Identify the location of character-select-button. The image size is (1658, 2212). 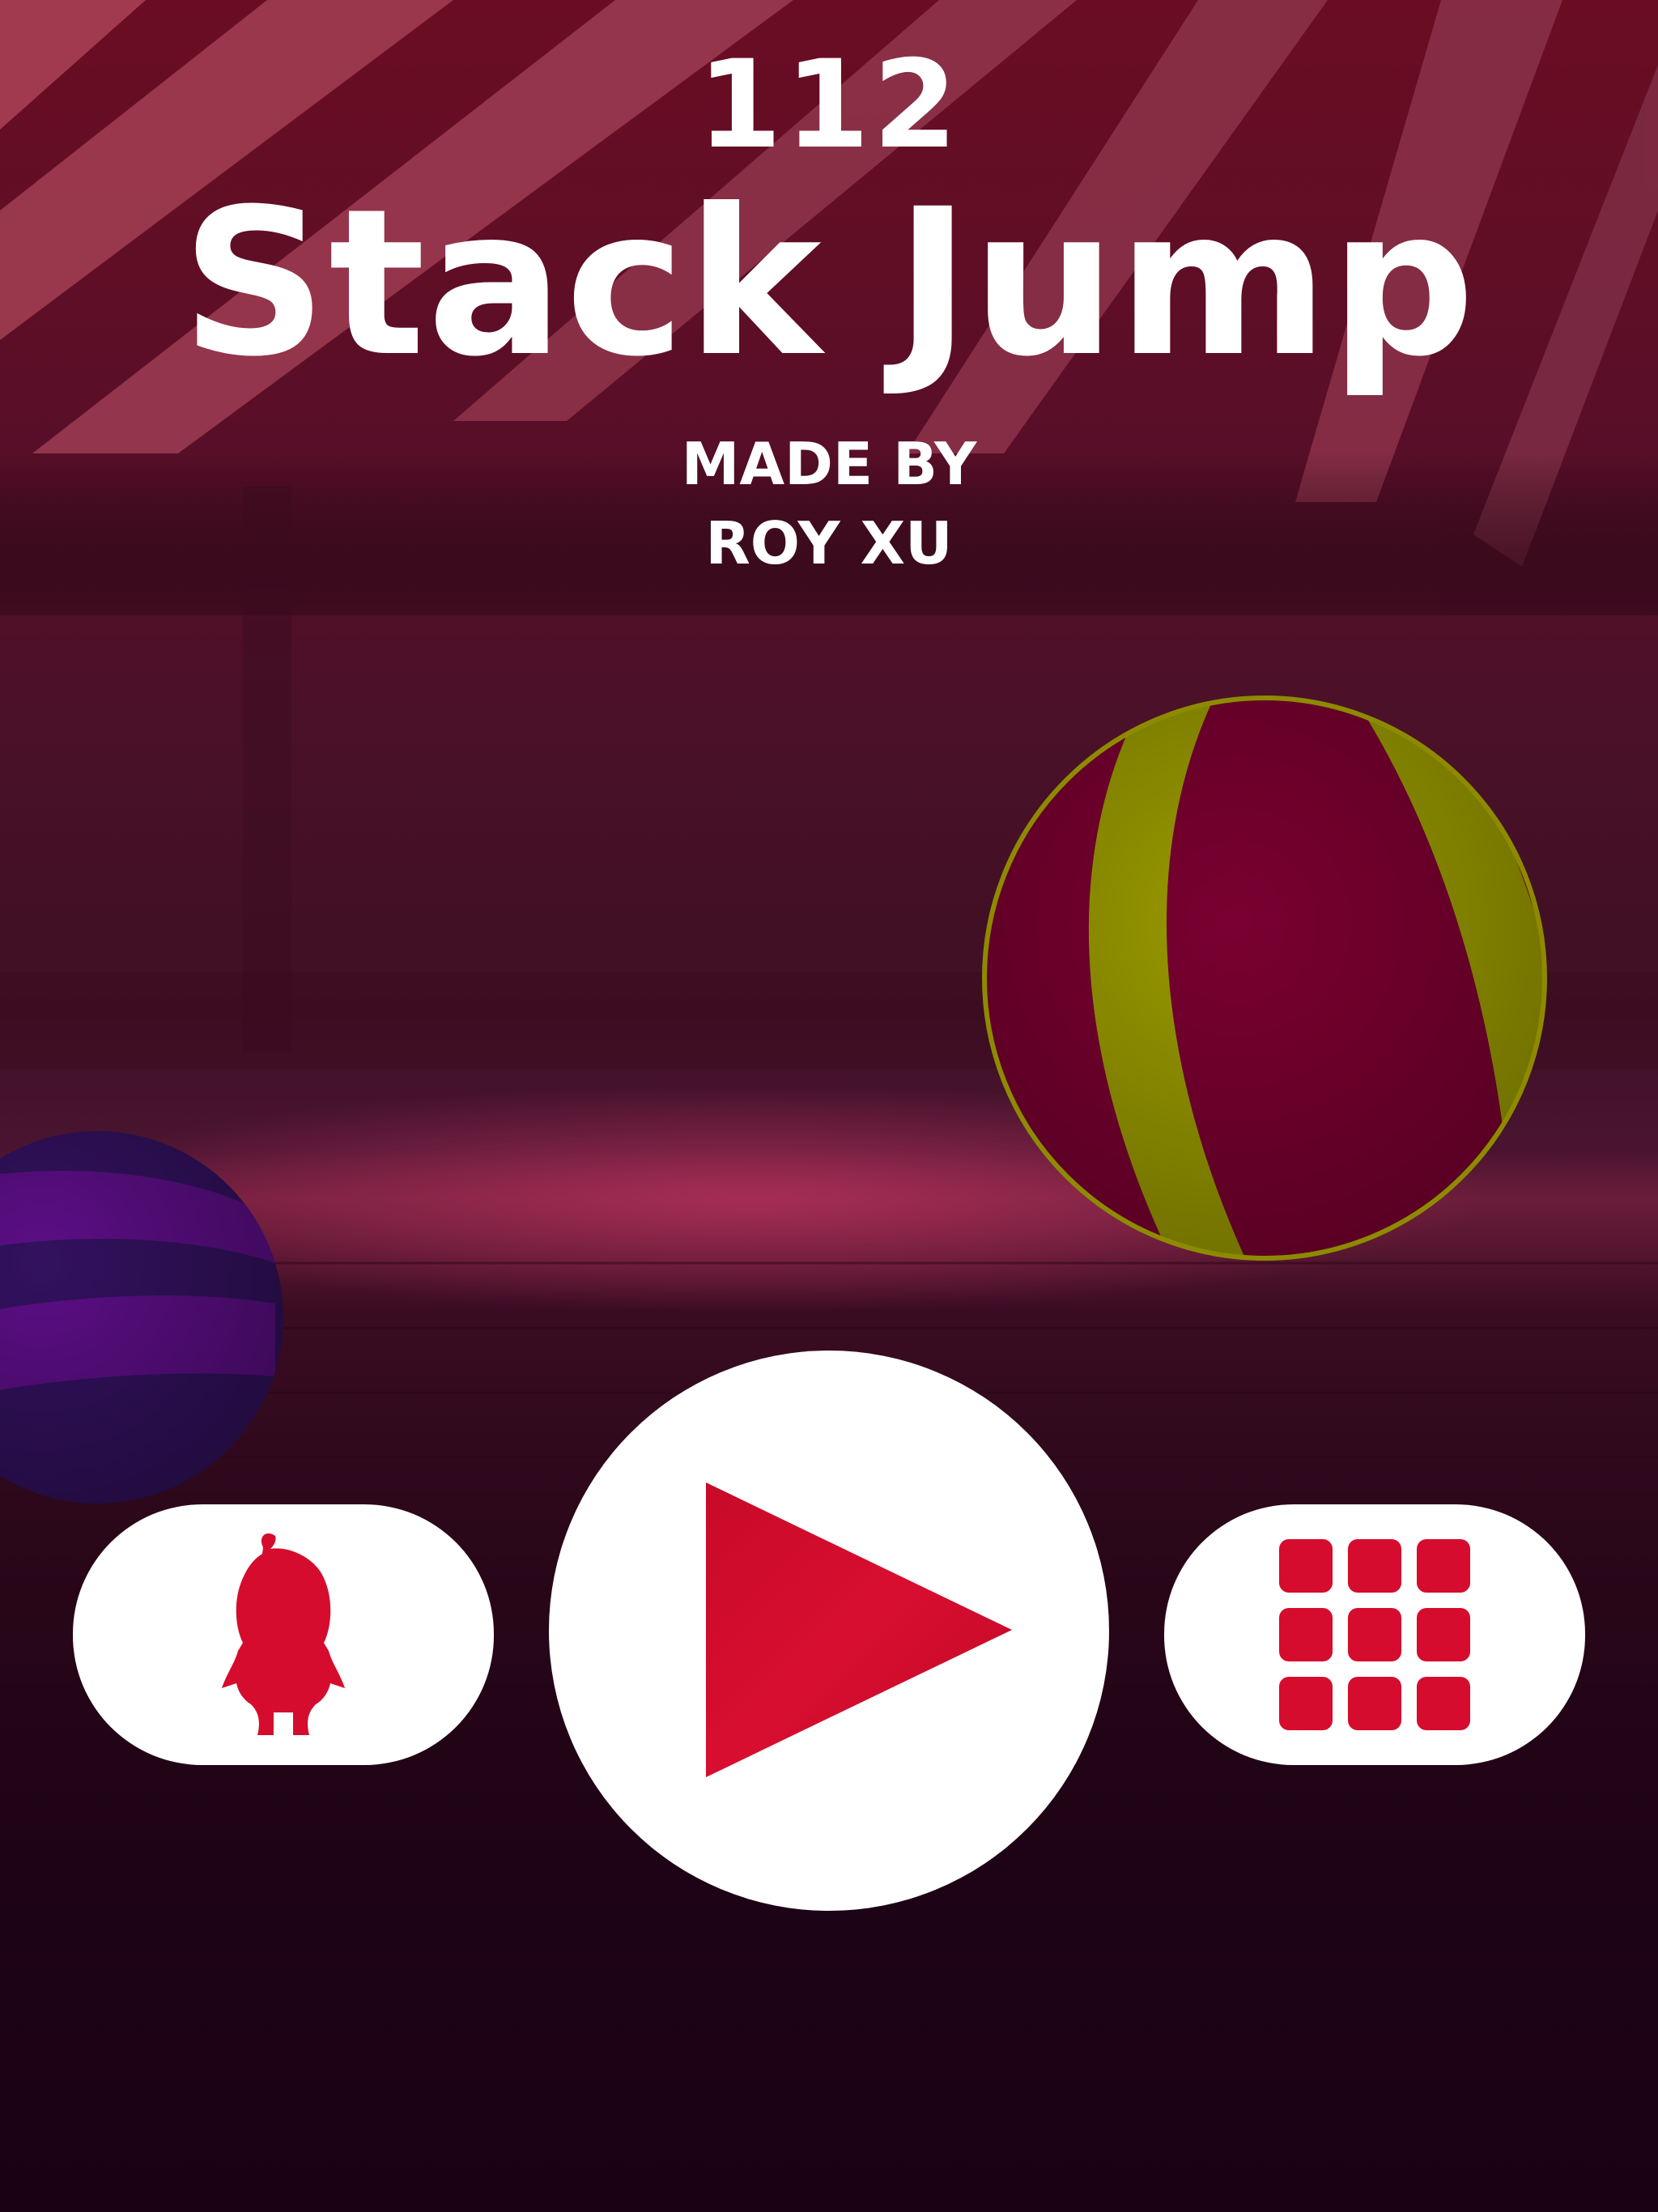
(283, 1635).